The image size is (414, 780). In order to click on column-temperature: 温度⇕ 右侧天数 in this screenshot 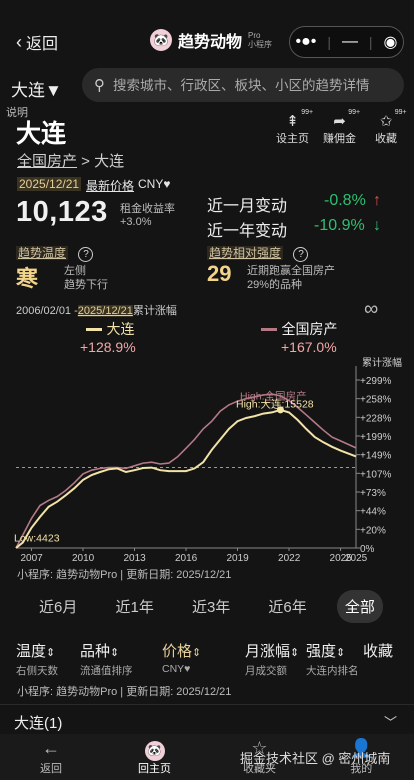, I will do `click(37, 659)`.